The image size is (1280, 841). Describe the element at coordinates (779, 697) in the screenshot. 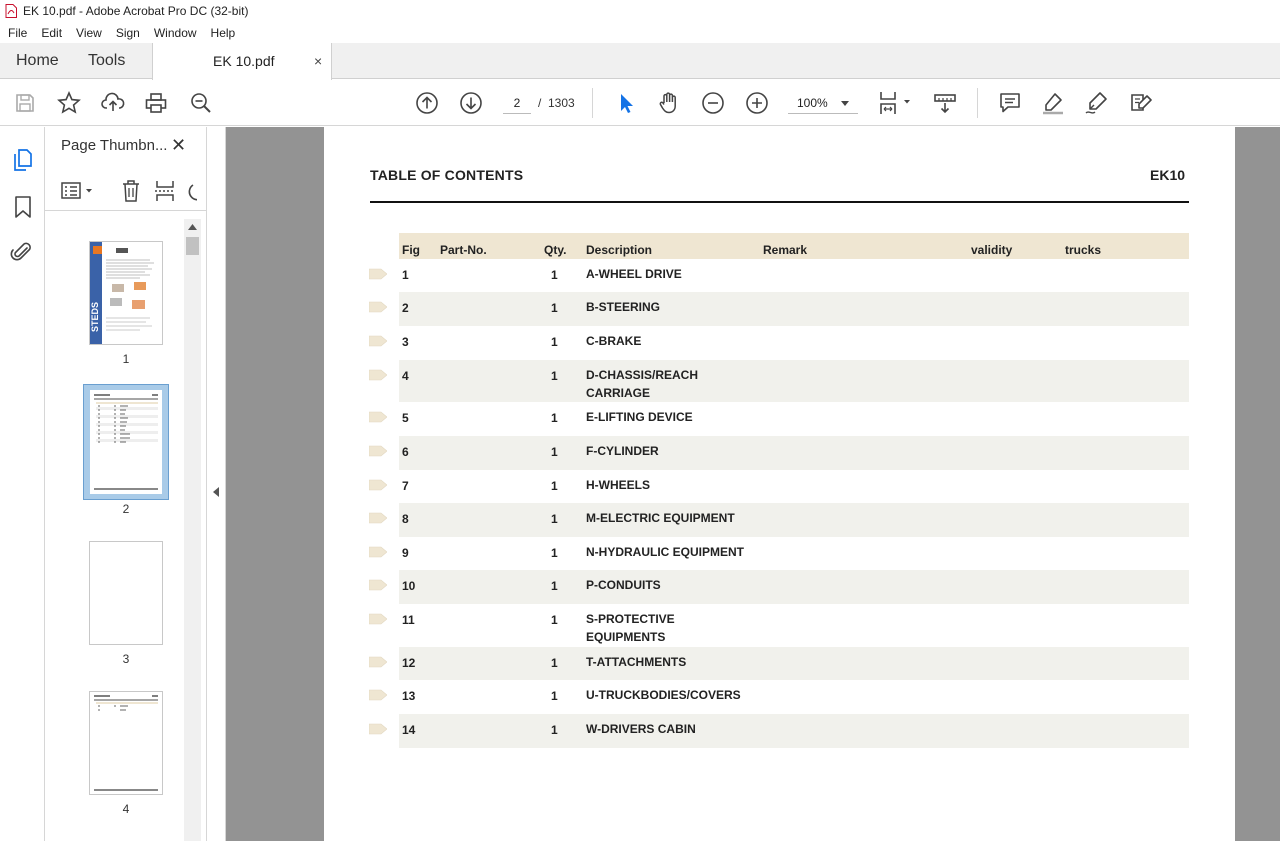

I see `table-row: 13 1 U-TRUCKBODIES/COVERS` at that location.